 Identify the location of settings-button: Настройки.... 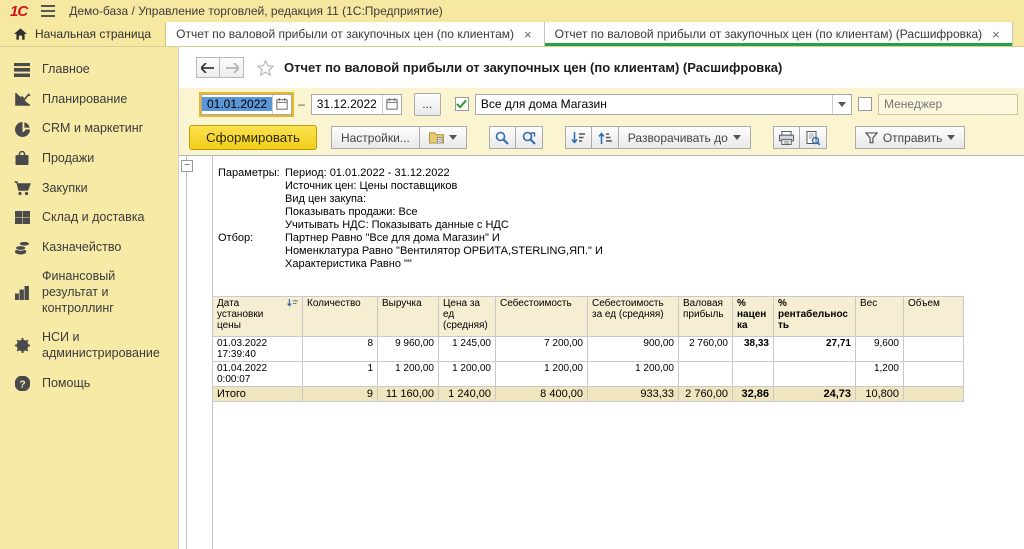
(375, 137).